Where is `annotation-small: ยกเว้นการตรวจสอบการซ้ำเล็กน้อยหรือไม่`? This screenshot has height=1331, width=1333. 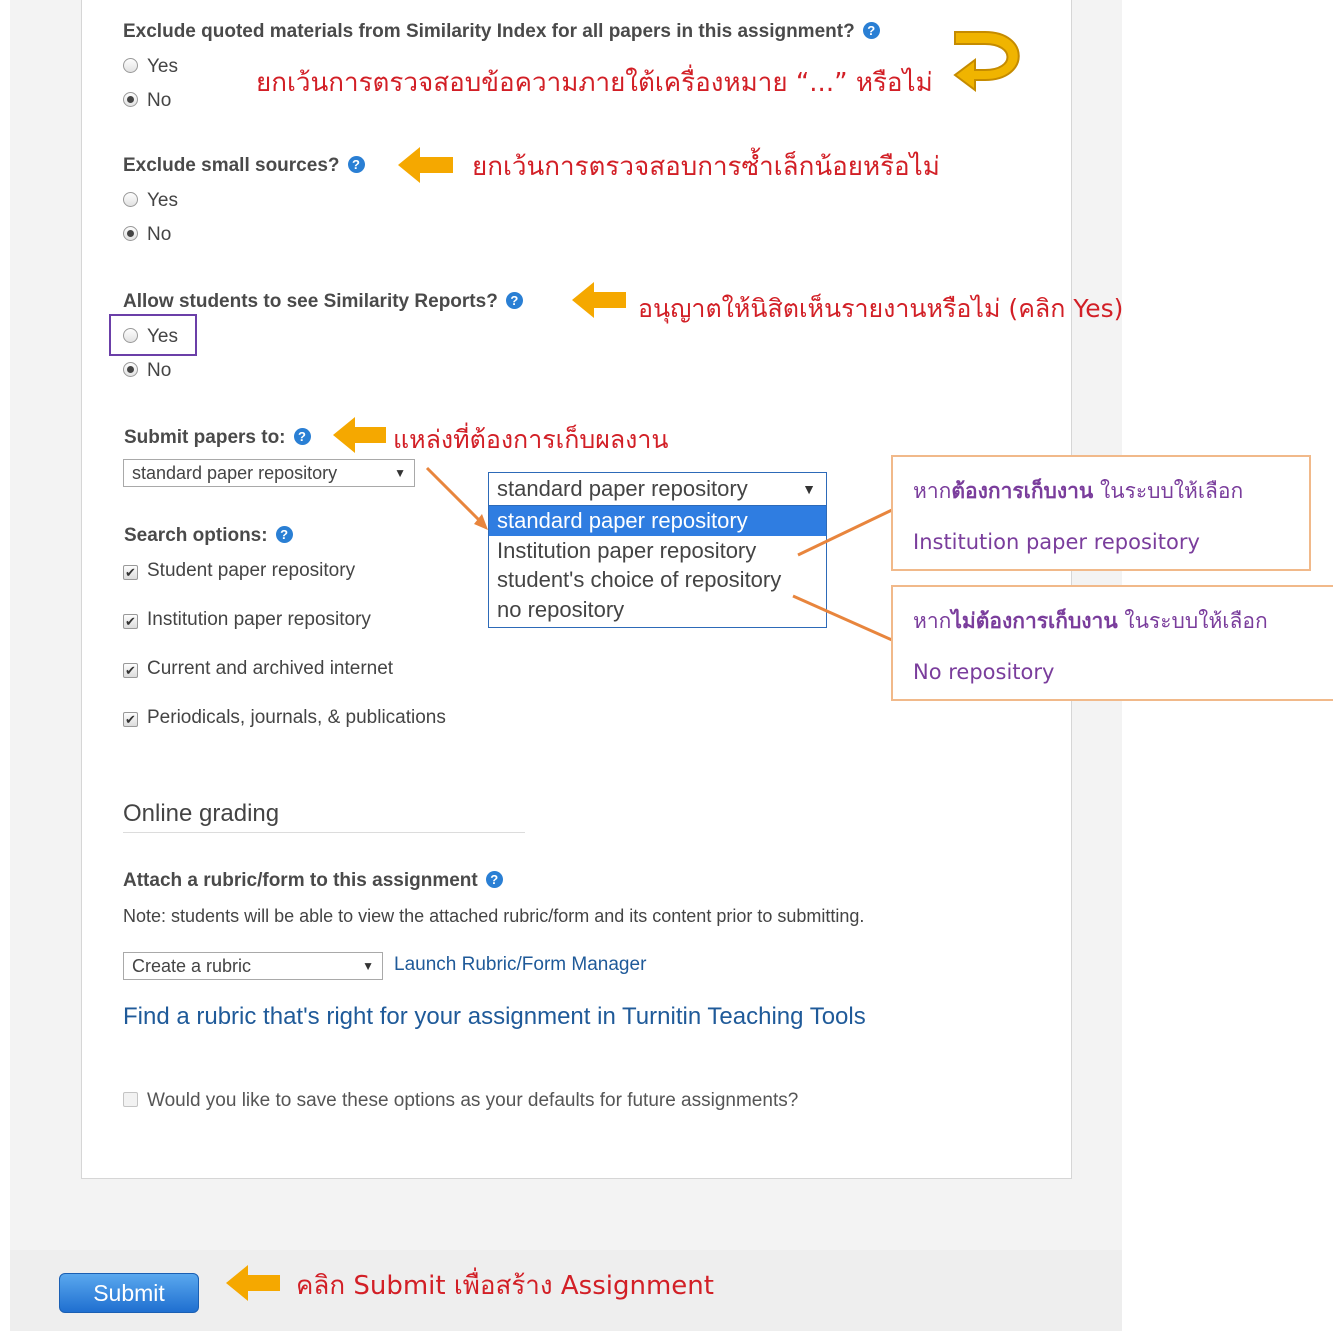 annotation-small: ยกเว้นการตรวจสอบการซ้ำเล็กน้อยหรือไม่ is located at coordinates (706, 167).